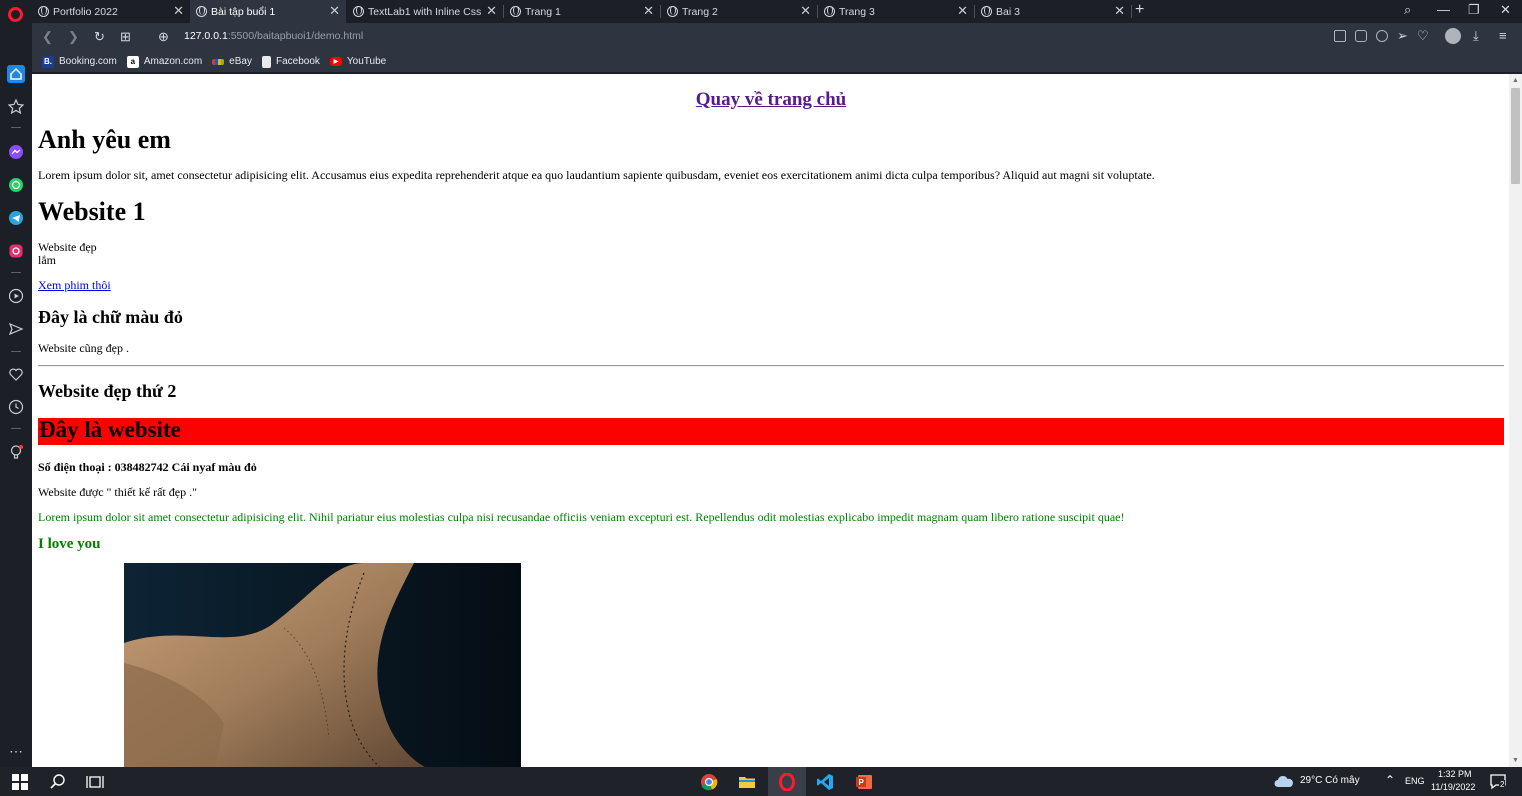  Describe the element at coordinates (896, 11) in the screenshot. I see `tab-trang3: Trang 3 ✕` at that location.